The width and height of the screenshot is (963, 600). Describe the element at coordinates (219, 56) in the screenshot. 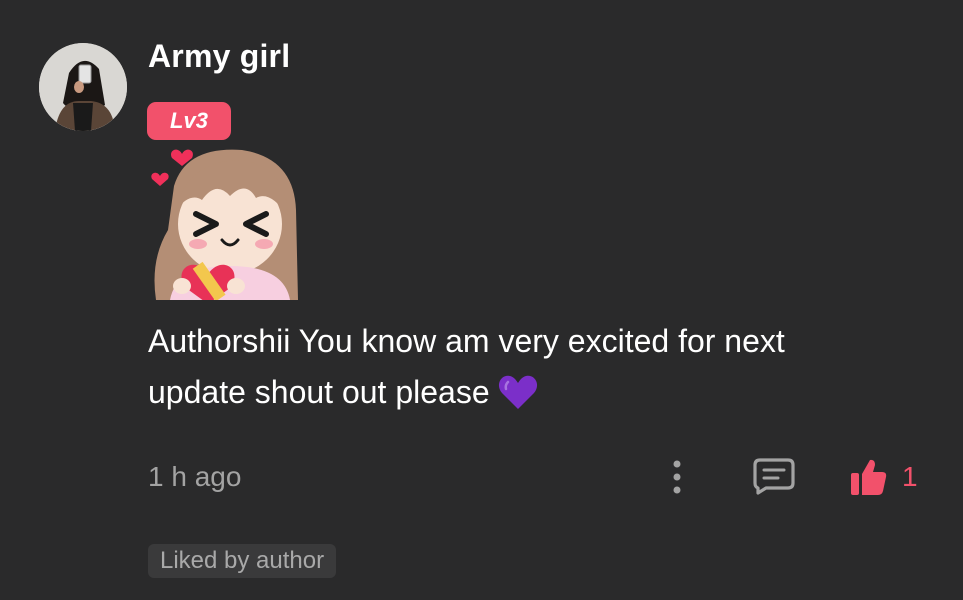

I see `author-name: Army girl` at that location.